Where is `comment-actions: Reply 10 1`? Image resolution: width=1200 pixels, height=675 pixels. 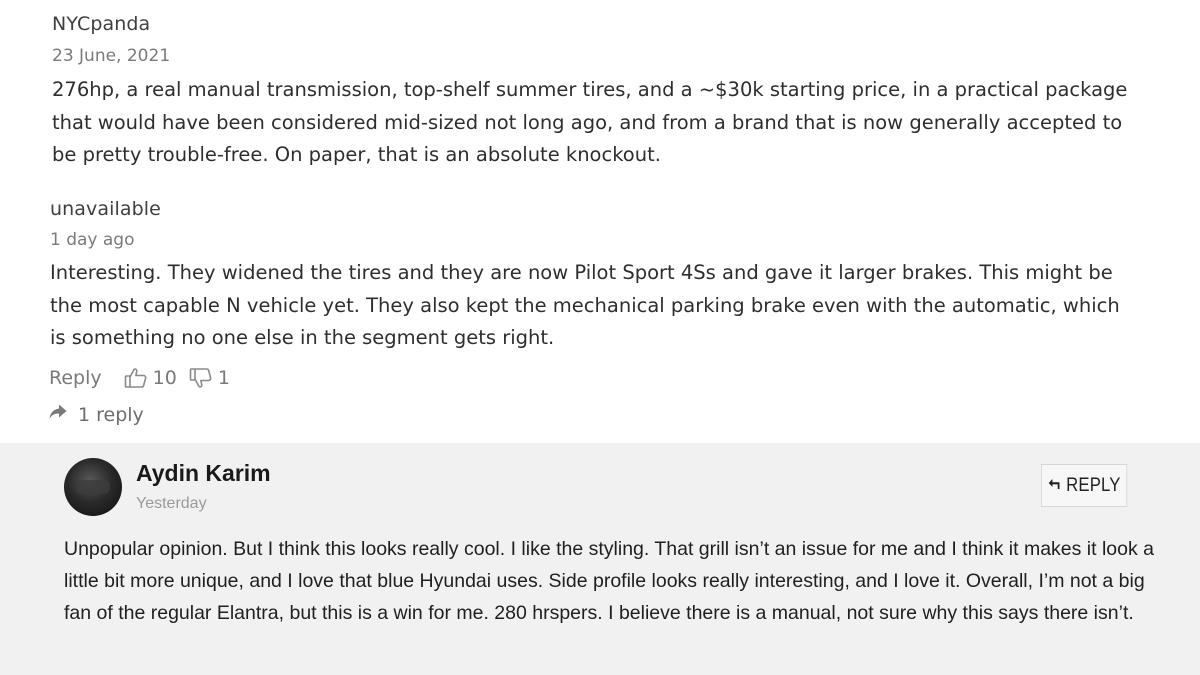 comment-actions: Reply 10 1 is located at coordinates (139, 378).